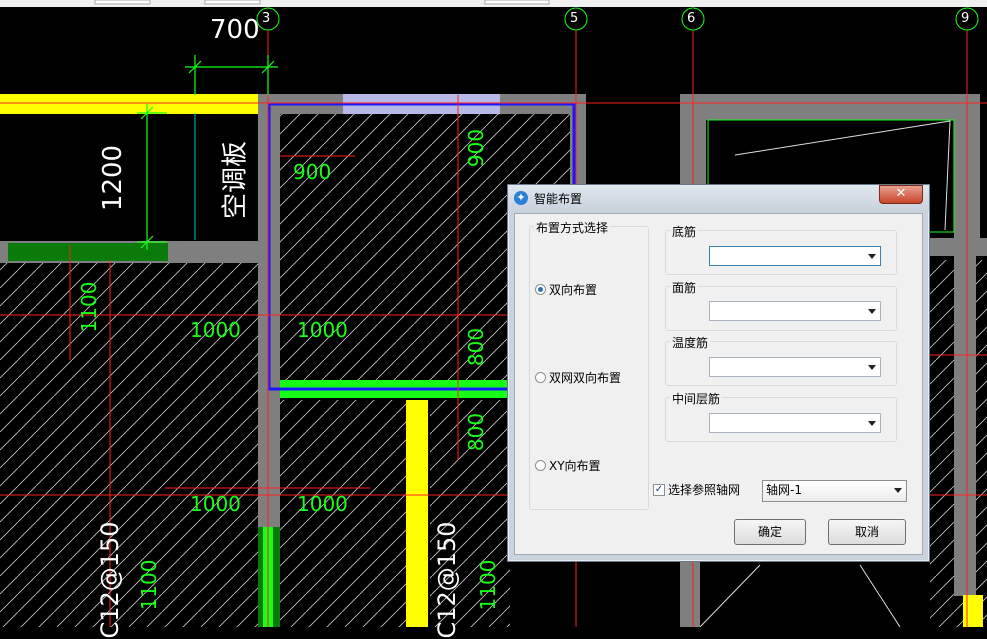 The width and height of the screenshot is (987, 639). Describe the element at coordinates (585, 378) in the screenshot. I see `radio-label: 双网双向布置` at that location.